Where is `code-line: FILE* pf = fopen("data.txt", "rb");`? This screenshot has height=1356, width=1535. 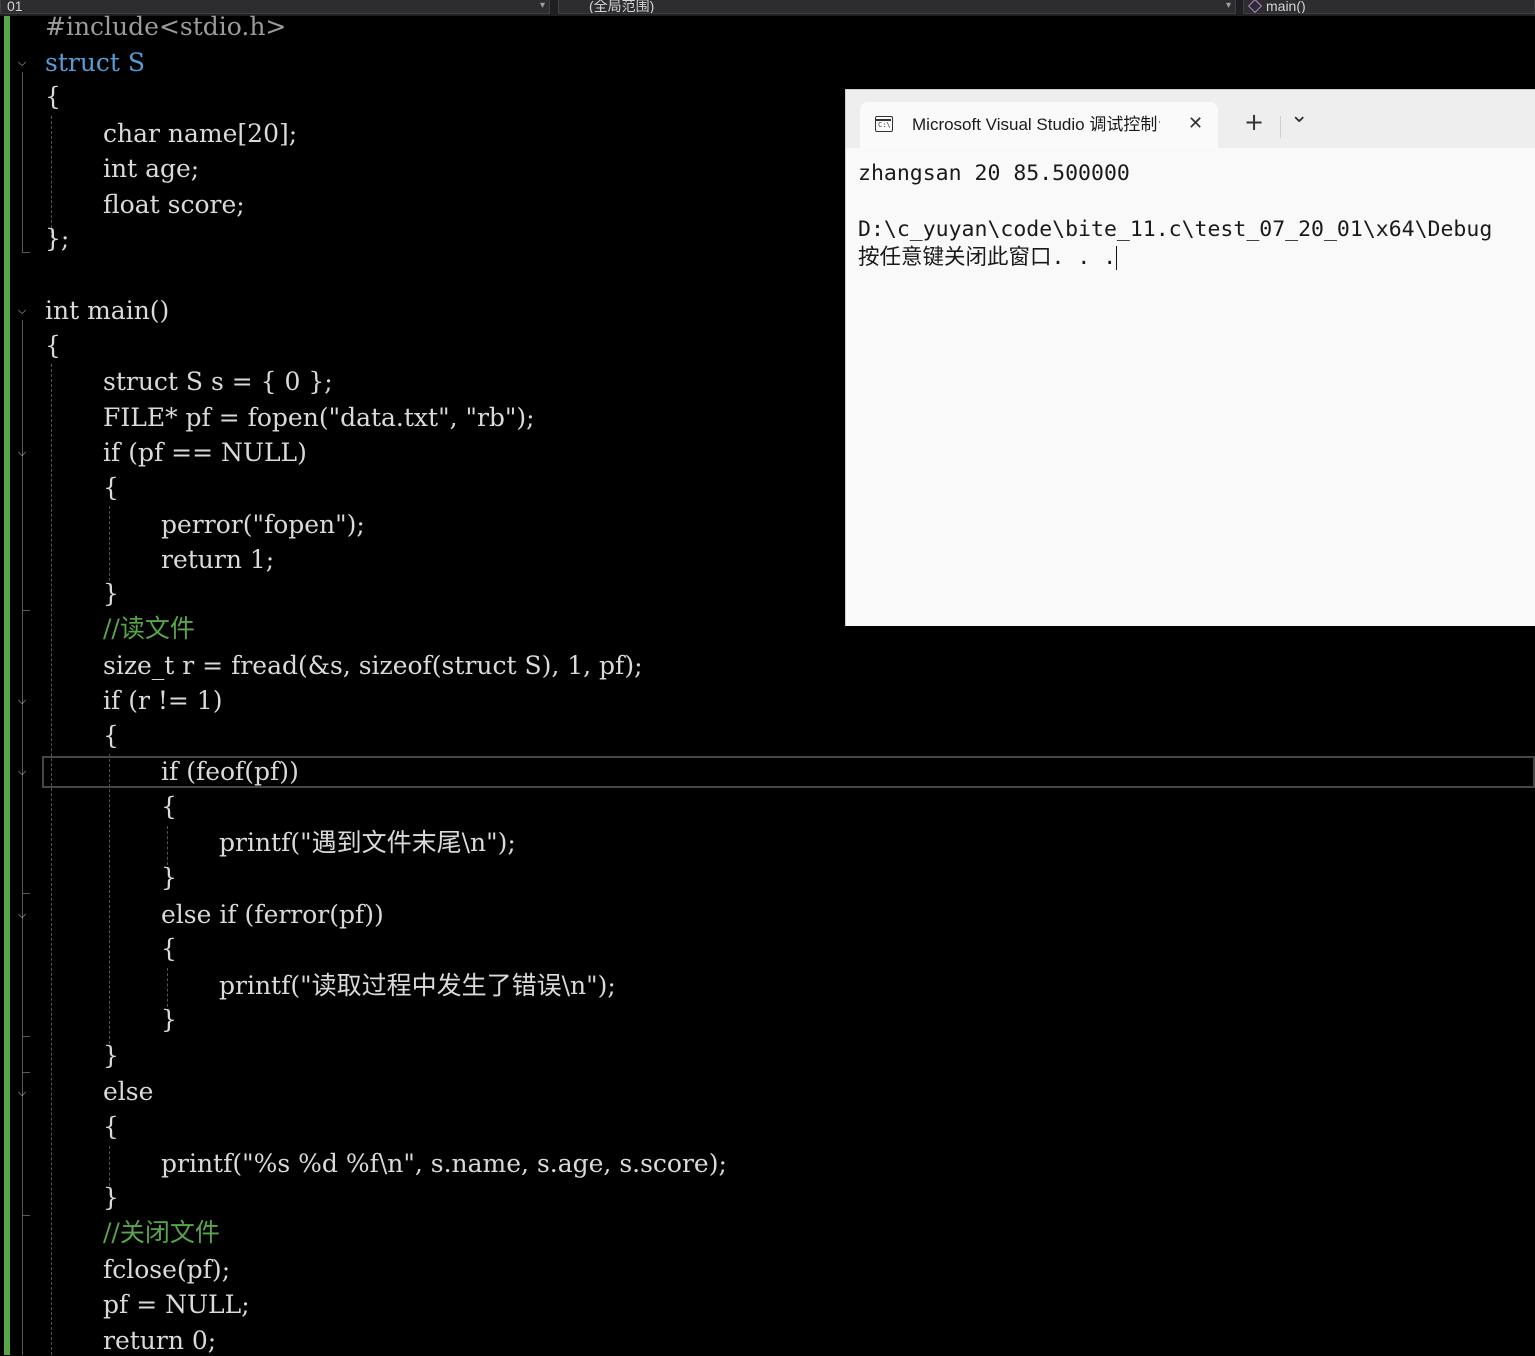
code-line: FILE* pf = fopen("data.txt", "rb"); is located at coordinates (319, 417).